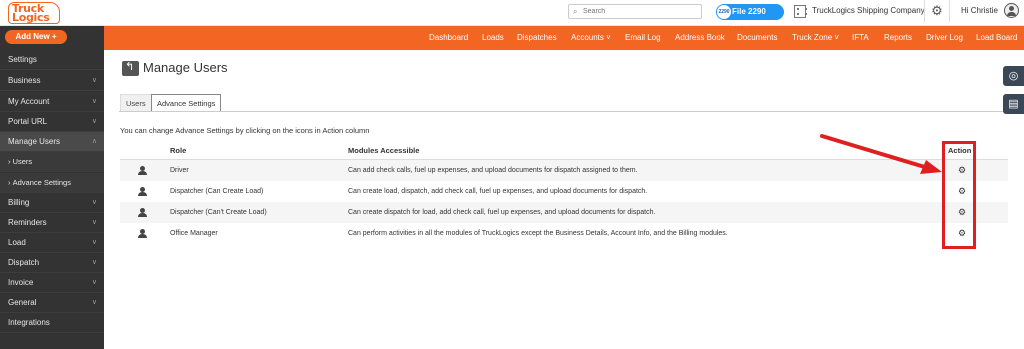 This screenshot has height=349, width=1024. Describe the element at coordinates (179, 170) in the screenshot. I see `role-name: Driver` at that location.